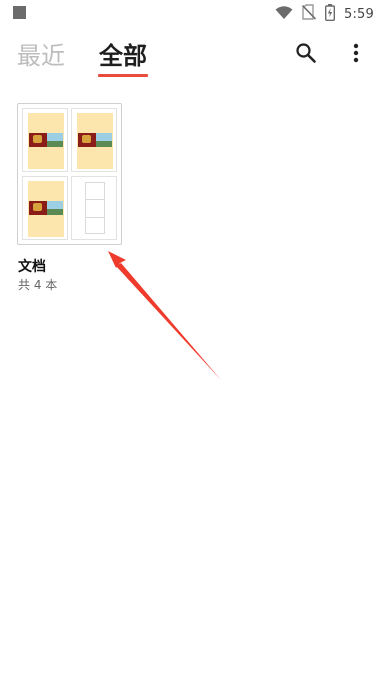 Image resolution: width=382 pixels, height=680 pixels. What do you see at coordinates (41, 56) in the screenshot?
I see `tab-recent: 最近` at bounding box center [41, 56].